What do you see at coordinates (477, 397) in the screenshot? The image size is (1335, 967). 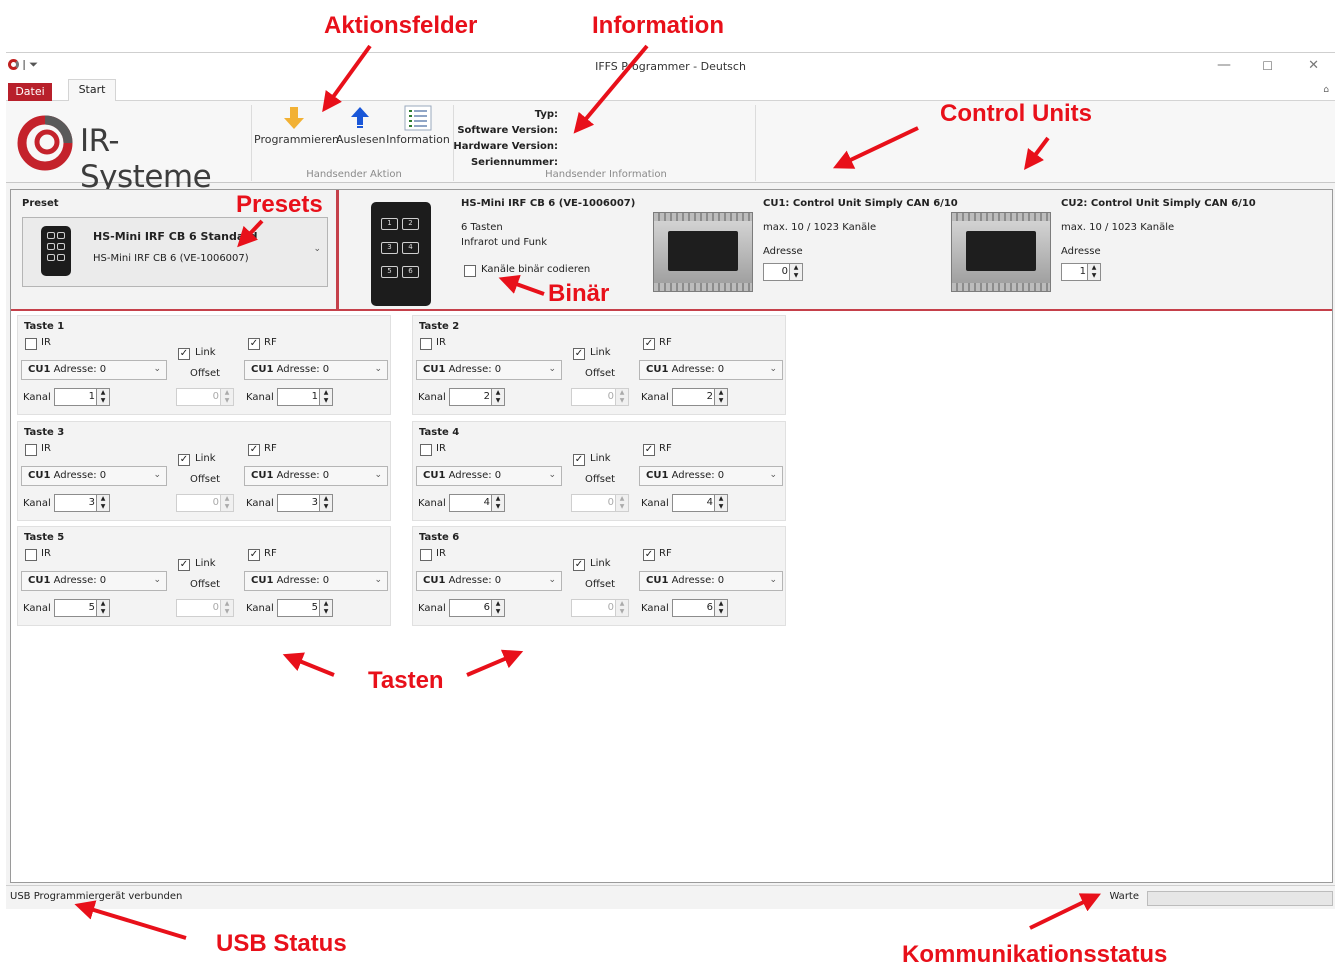 I see `ir-channel-spinner: 2 ▲ ▼` at bounding box center [477, 397].